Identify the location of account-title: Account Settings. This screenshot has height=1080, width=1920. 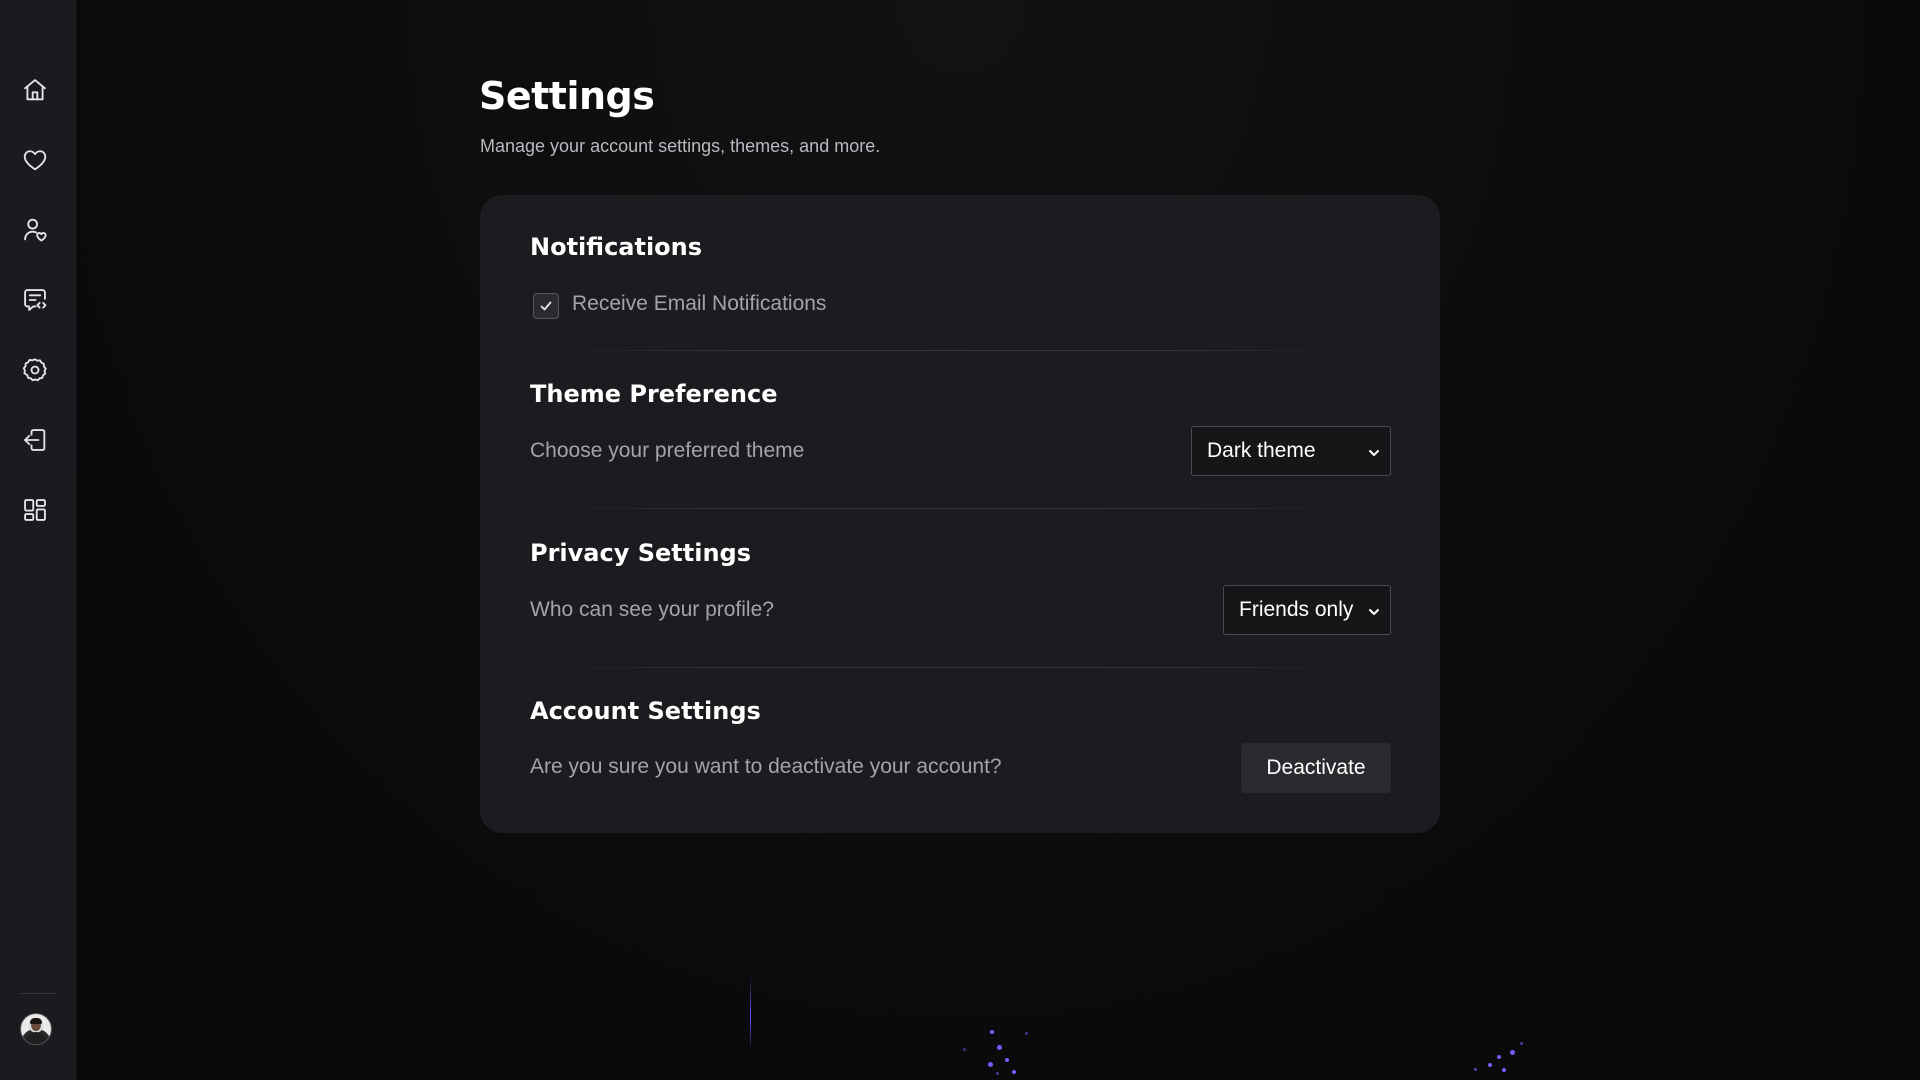
(645, 711).